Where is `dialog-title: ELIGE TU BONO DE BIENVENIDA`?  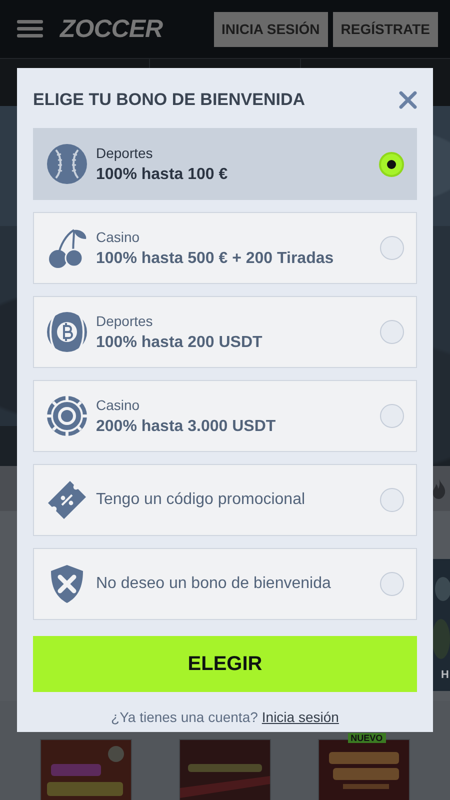 dialog-title: ELIGE TU BONO DE BIENVENIDA is located at coordinates (169, 100).